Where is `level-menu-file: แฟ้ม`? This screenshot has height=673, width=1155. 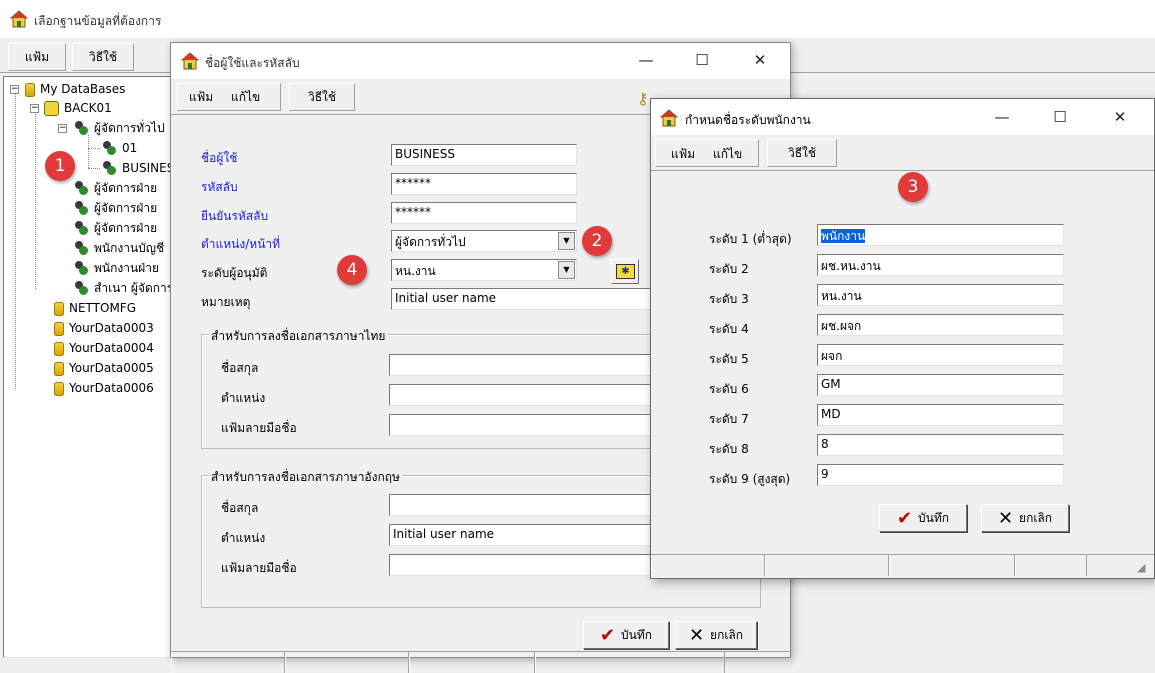
level-menu-file: แฟ้ม is located at coordinates (683, 155).